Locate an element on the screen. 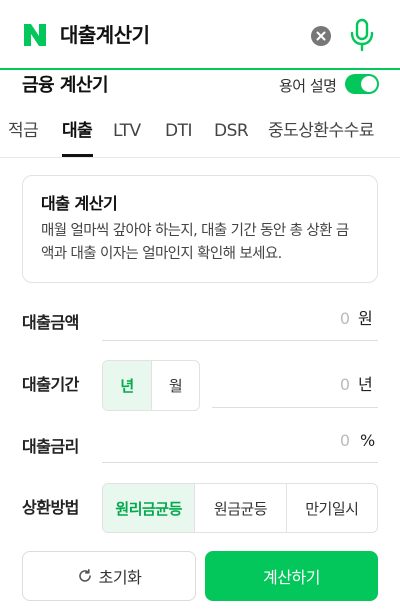 The width and height of the screenshot is (400, 613). calculate-button: 계산하기 is located at coordinates (291, 576).